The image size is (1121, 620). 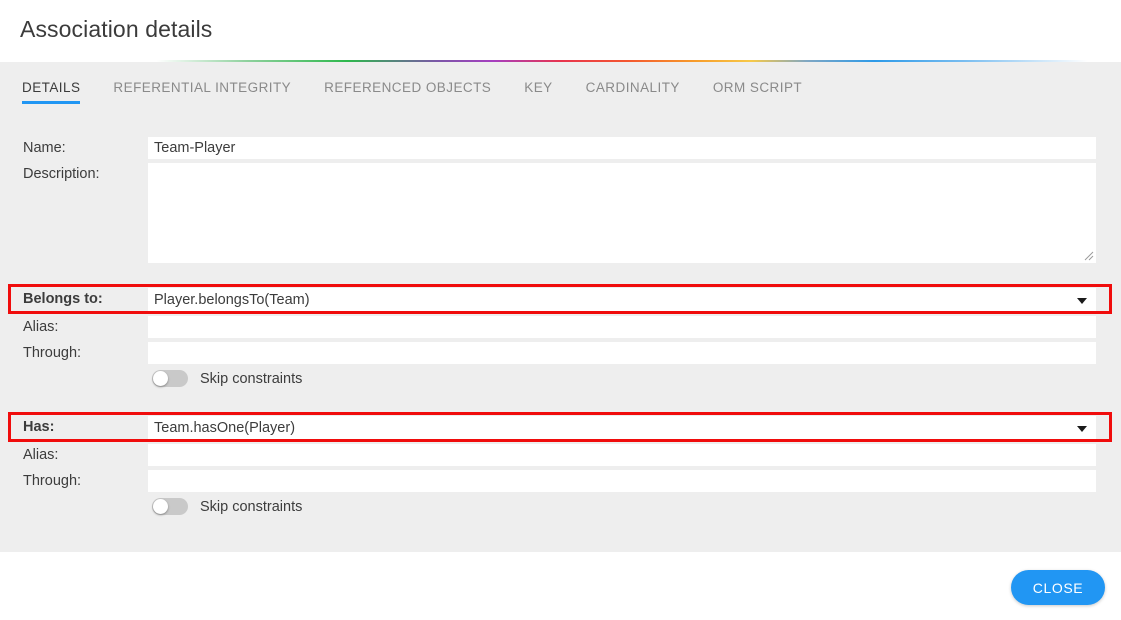 What do you see at coordinates (622, 428) in the screenshot?
I see `has-select: Team.hasOne(Player)` at bounding box center [622, 428].